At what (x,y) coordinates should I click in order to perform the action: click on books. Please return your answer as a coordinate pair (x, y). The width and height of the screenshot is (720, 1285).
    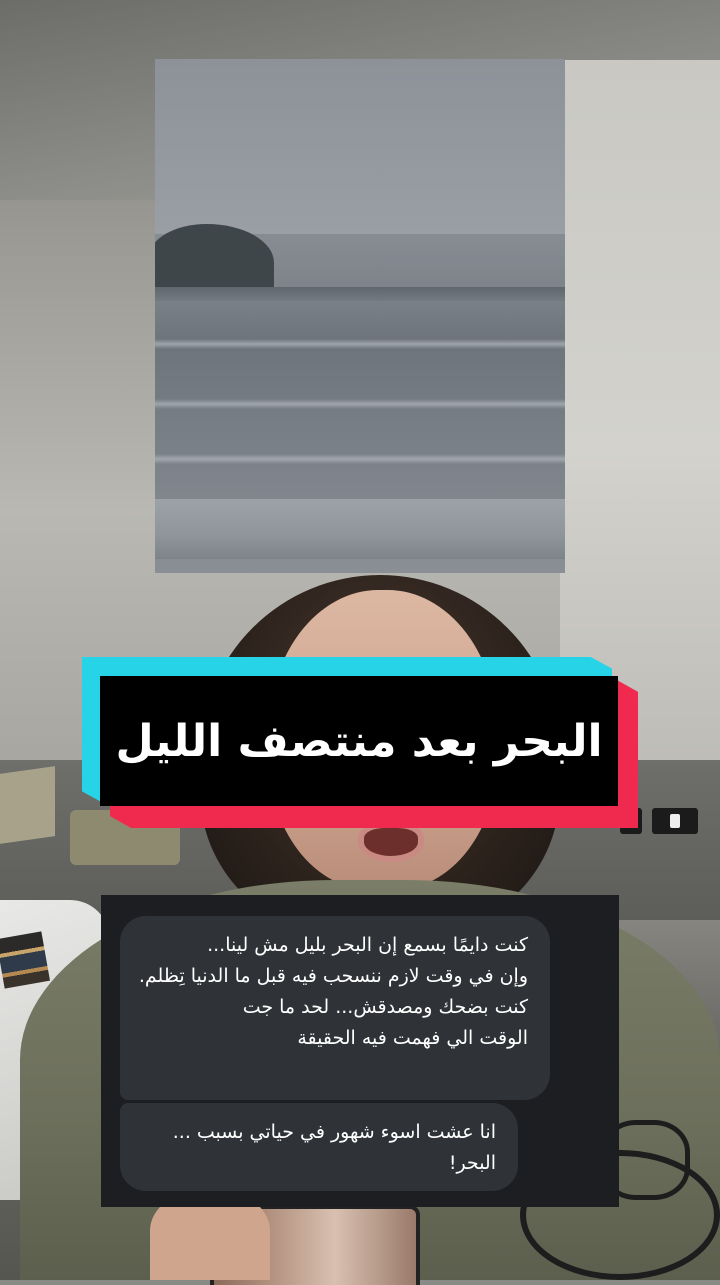
    Looking at the image, I should click on (25, 960).